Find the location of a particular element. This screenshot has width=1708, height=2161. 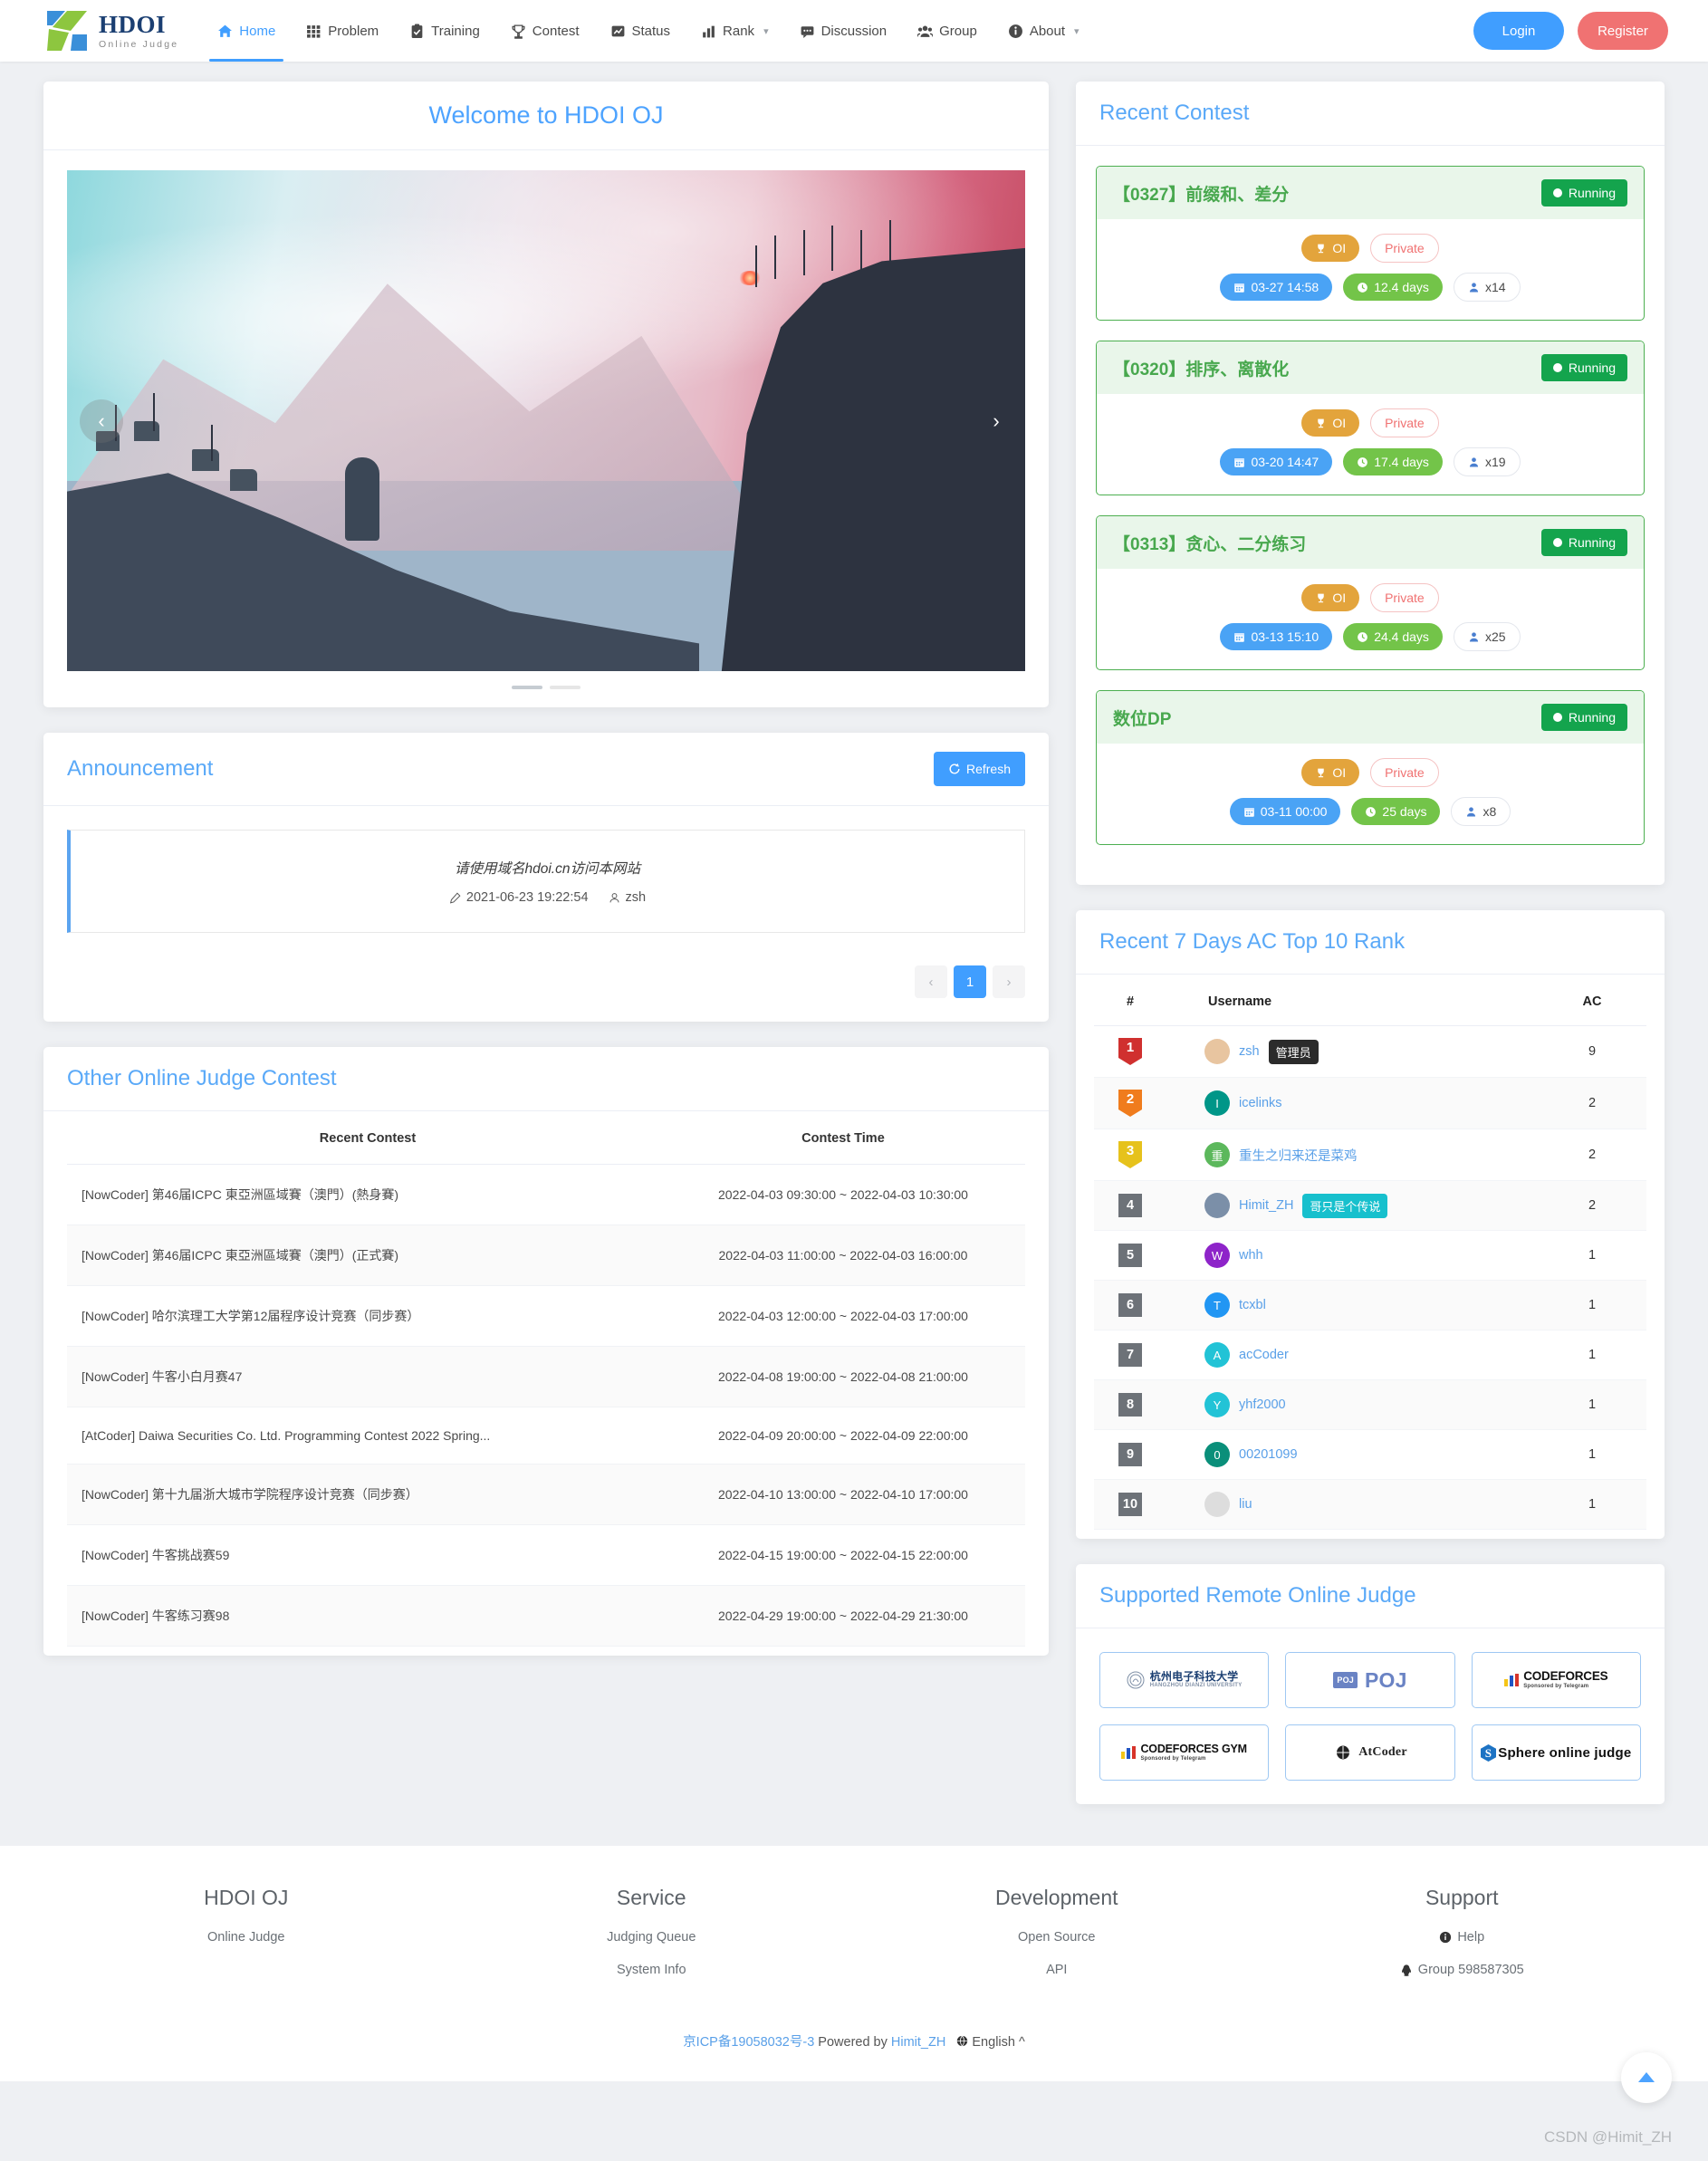

remote-judge-item-atcoder: AtCoder is located at coordinates (1370, 1753).